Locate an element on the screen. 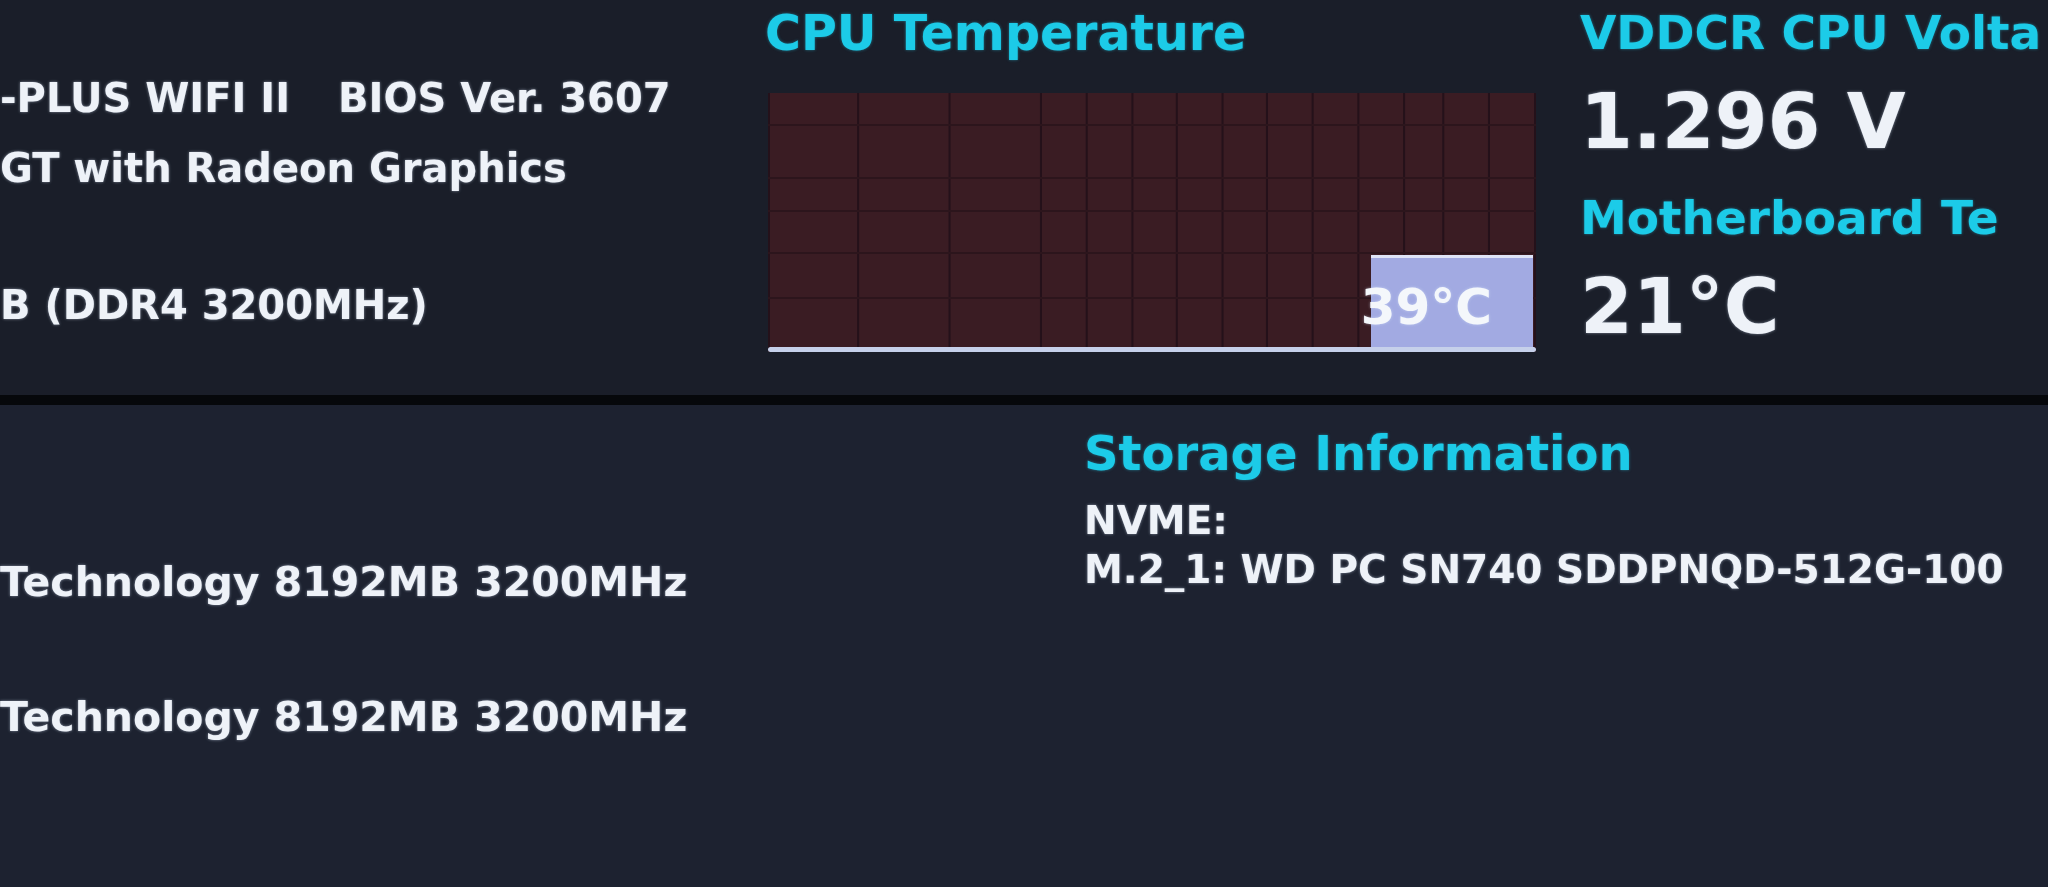 This screenshot has height=887, width=2048. memory-summary: B (DDR4 3200MHz) is located at coordinates (214, 305).